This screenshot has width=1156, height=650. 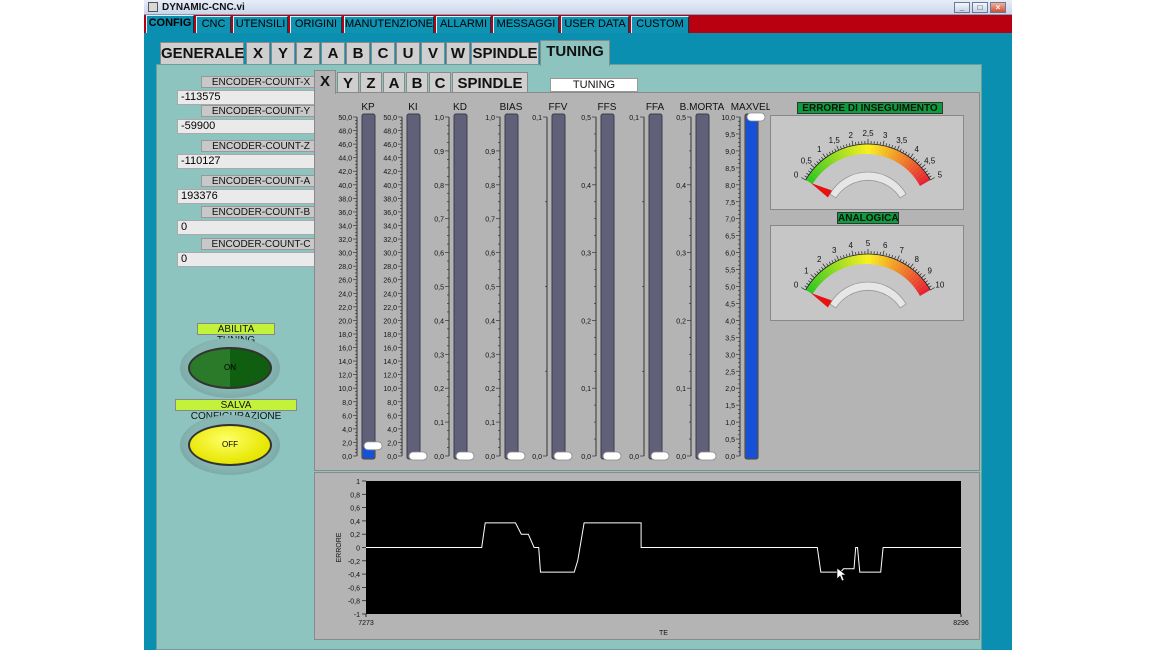 I want to click on close-icon: ×, so click(x=998, y=7).